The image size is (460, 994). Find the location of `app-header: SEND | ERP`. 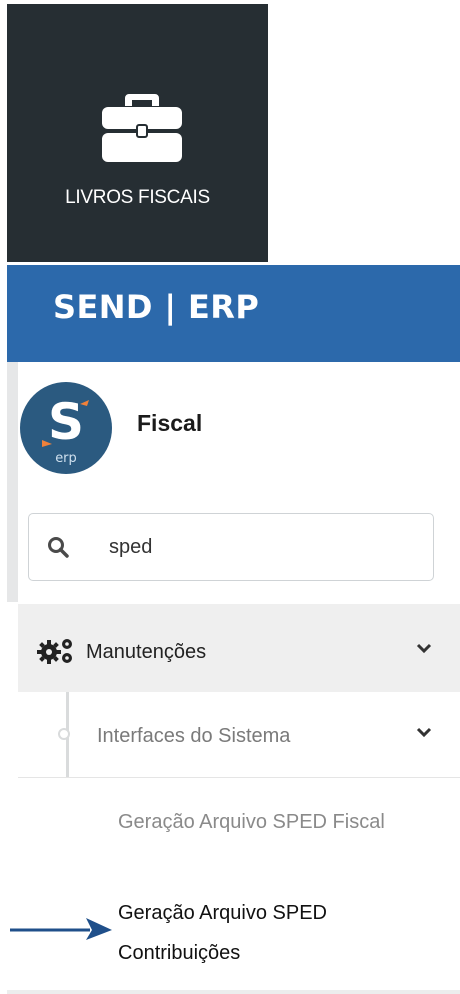

app-header: SEND | ERP is located at coordinates (233, 313).